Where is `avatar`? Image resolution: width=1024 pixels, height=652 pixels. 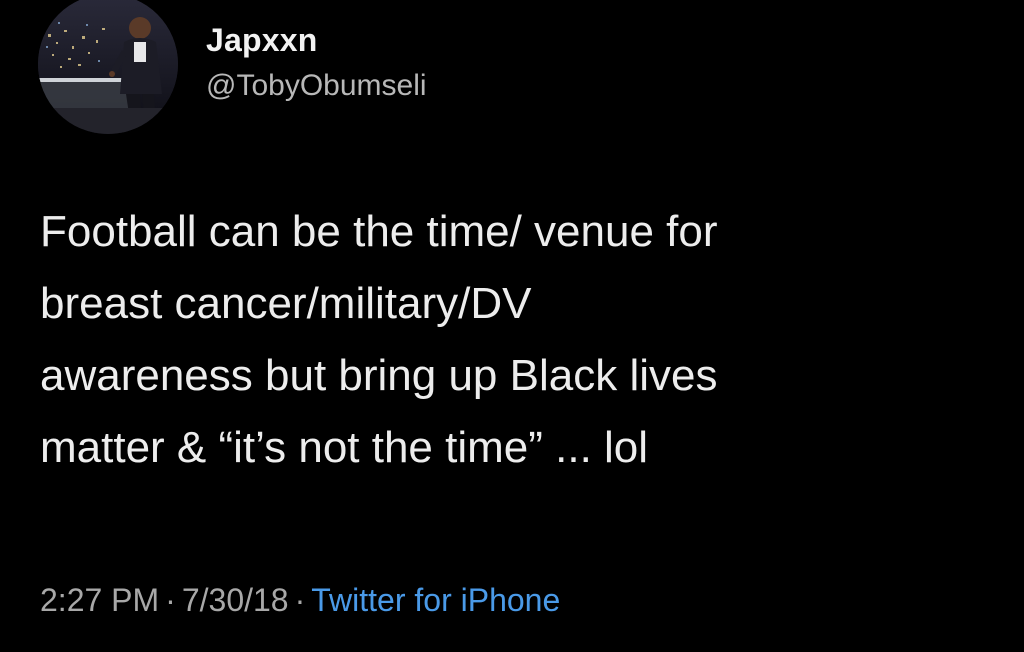 avatar is located at coordinates (108, 67).